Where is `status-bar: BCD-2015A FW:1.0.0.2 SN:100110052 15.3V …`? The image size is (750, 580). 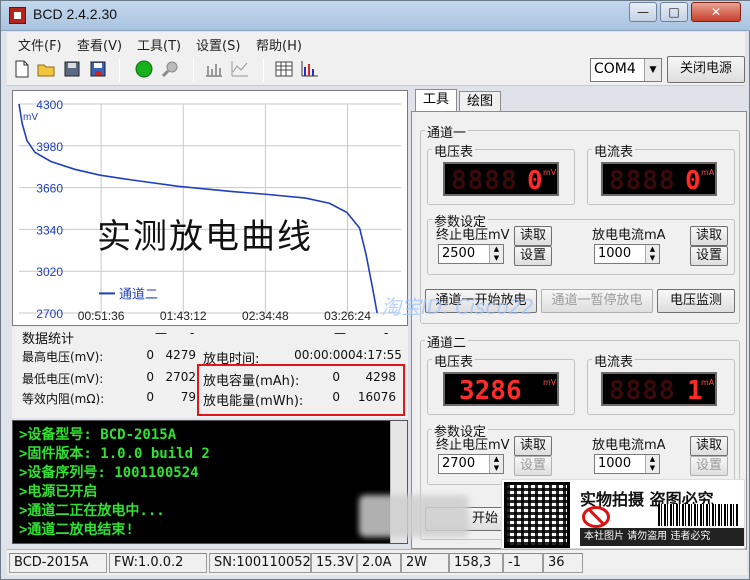 status-bar: BCD-2015A FW:1.0.0.2 SN:100110052 15.3V … is located at coordinates (377, 562).